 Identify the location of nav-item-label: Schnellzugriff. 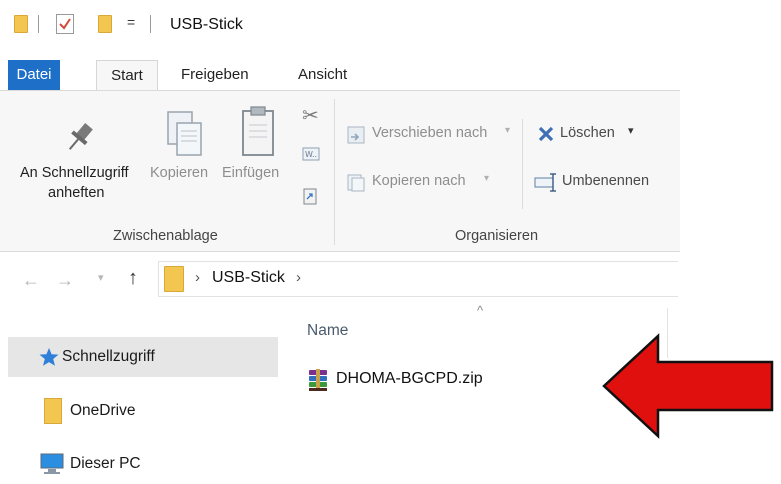
(108, 356).